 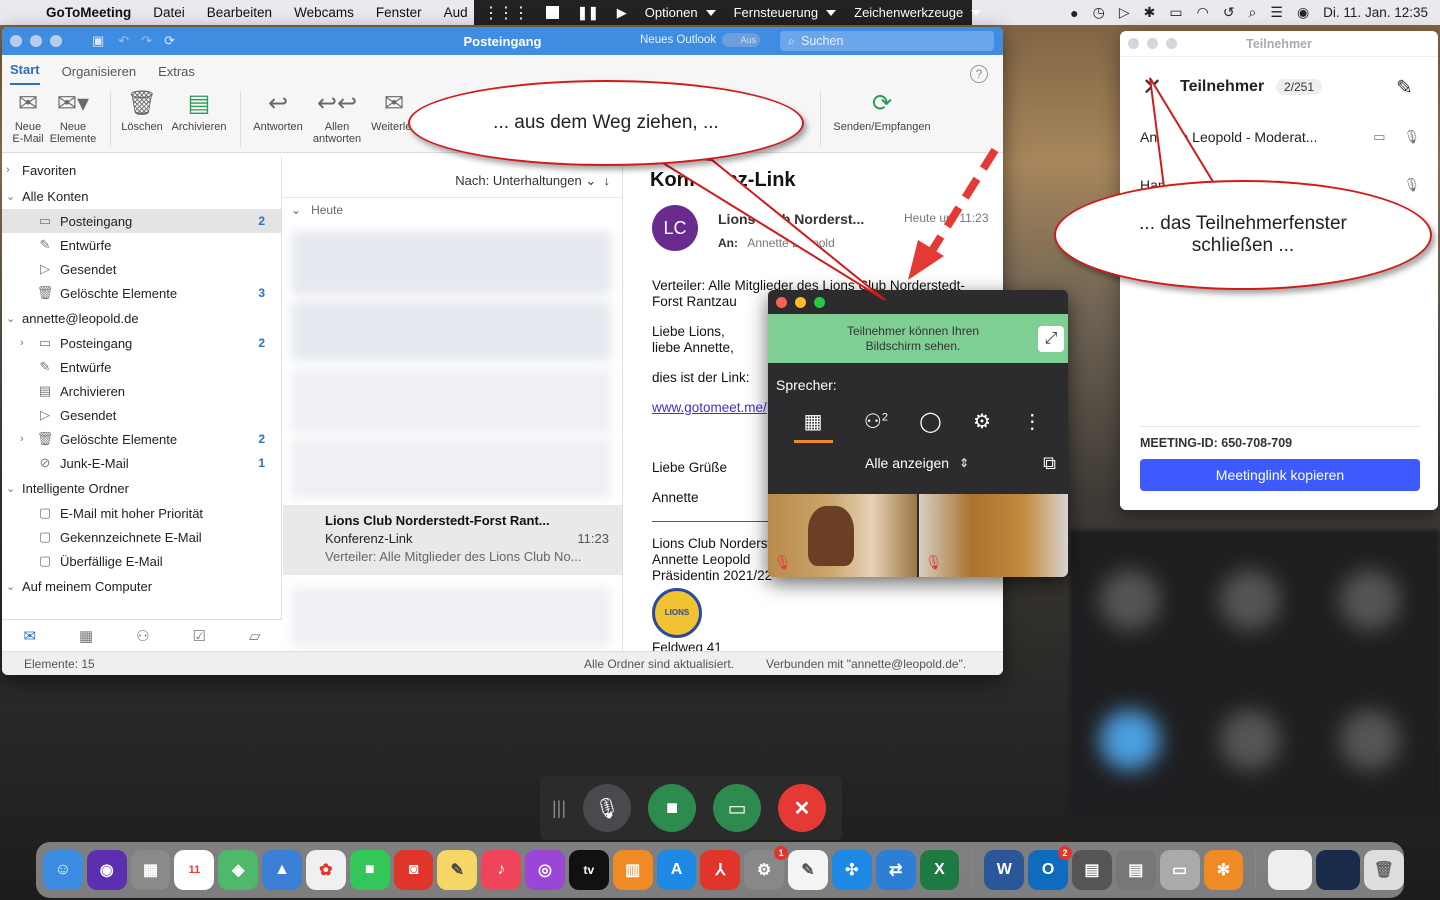 I want to click on acrobat-icon: ⅄, so click(x=720, y=870).